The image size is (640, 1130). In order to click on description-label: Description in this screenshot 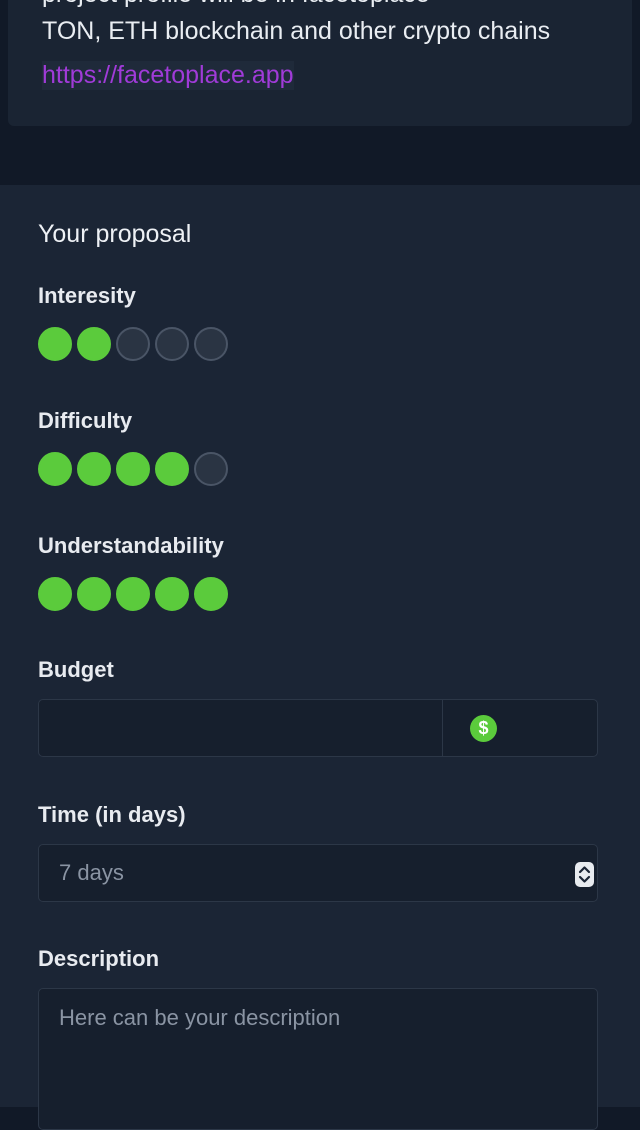, I will do `click(99, 958)`.